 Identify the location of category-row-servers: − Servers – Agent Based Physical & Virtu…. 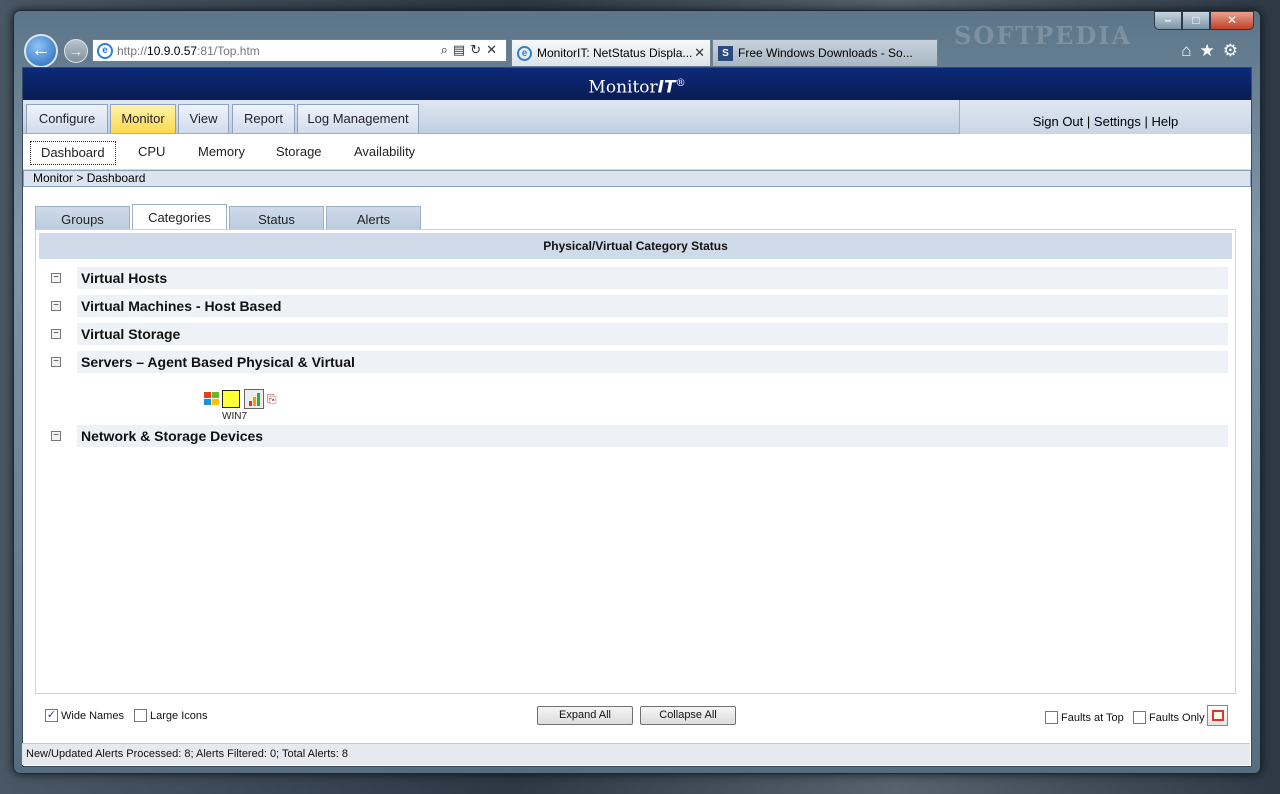
(634, 362).